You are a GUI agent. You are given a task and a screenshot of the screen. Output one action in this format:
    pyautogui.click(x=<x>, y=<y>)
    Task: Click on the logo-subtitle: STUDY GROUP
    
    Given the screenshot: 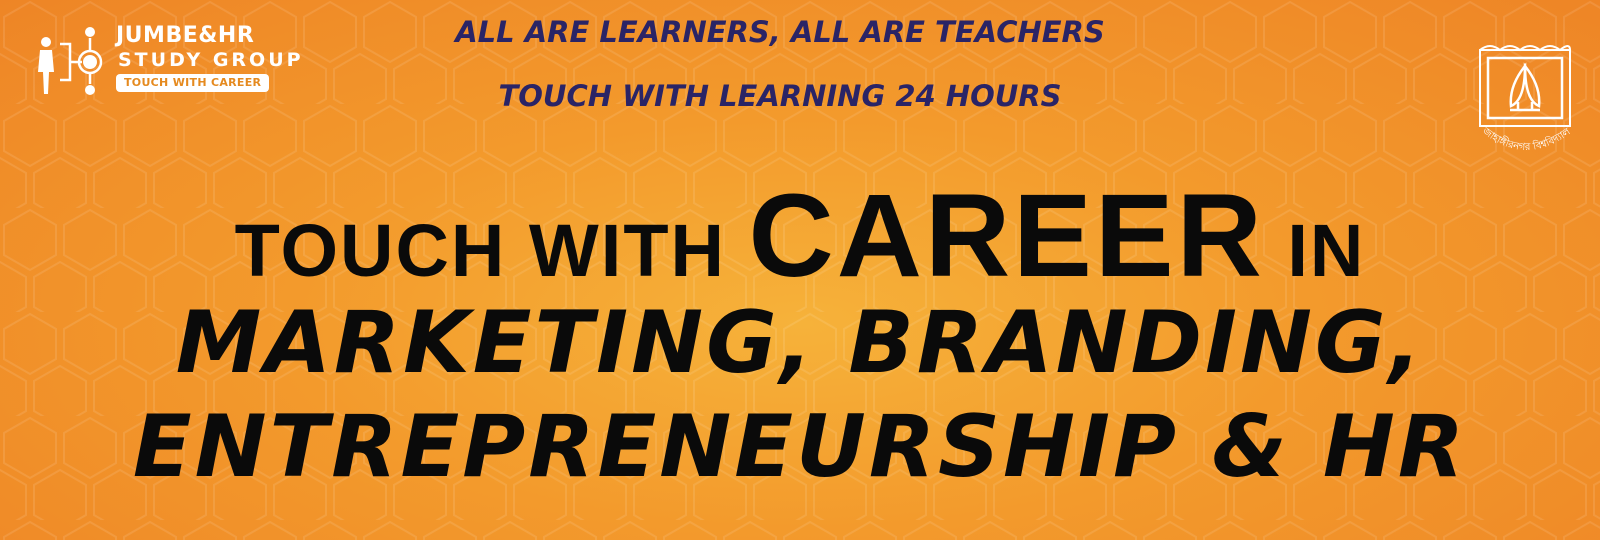 What is the action you would take?
    pyautogui.click(x=211, y=60)
    